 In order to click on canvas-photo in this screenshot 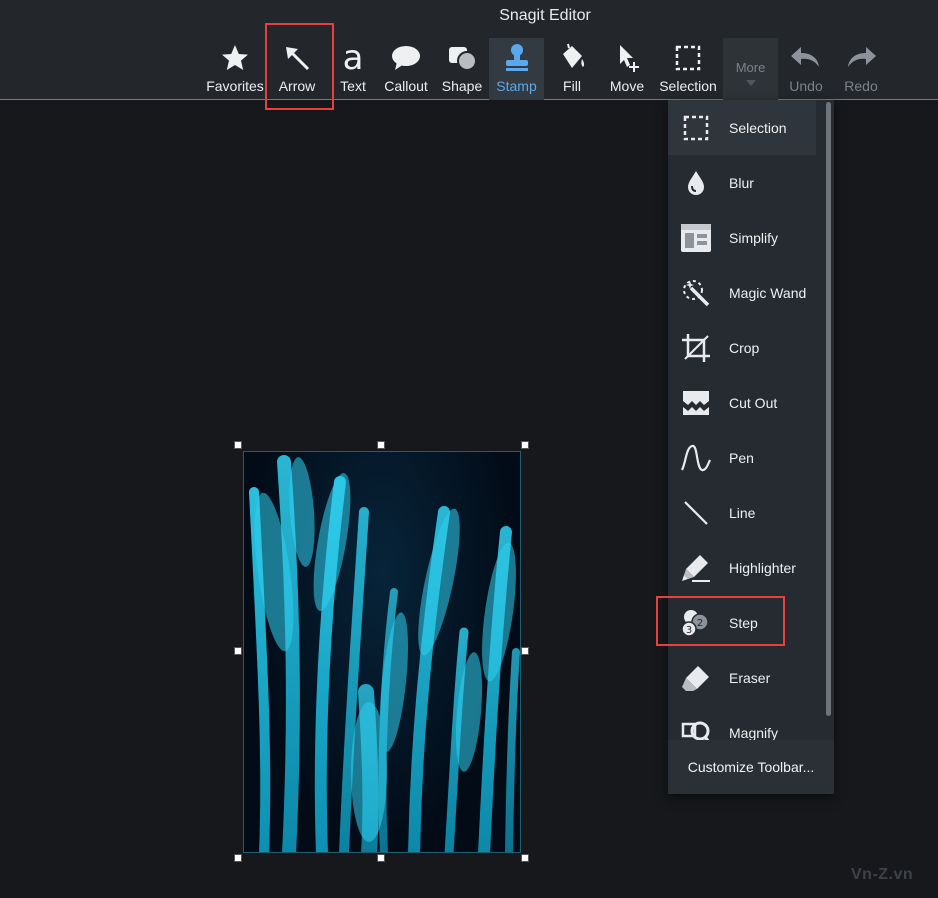, I will do `click(382, 652)`.